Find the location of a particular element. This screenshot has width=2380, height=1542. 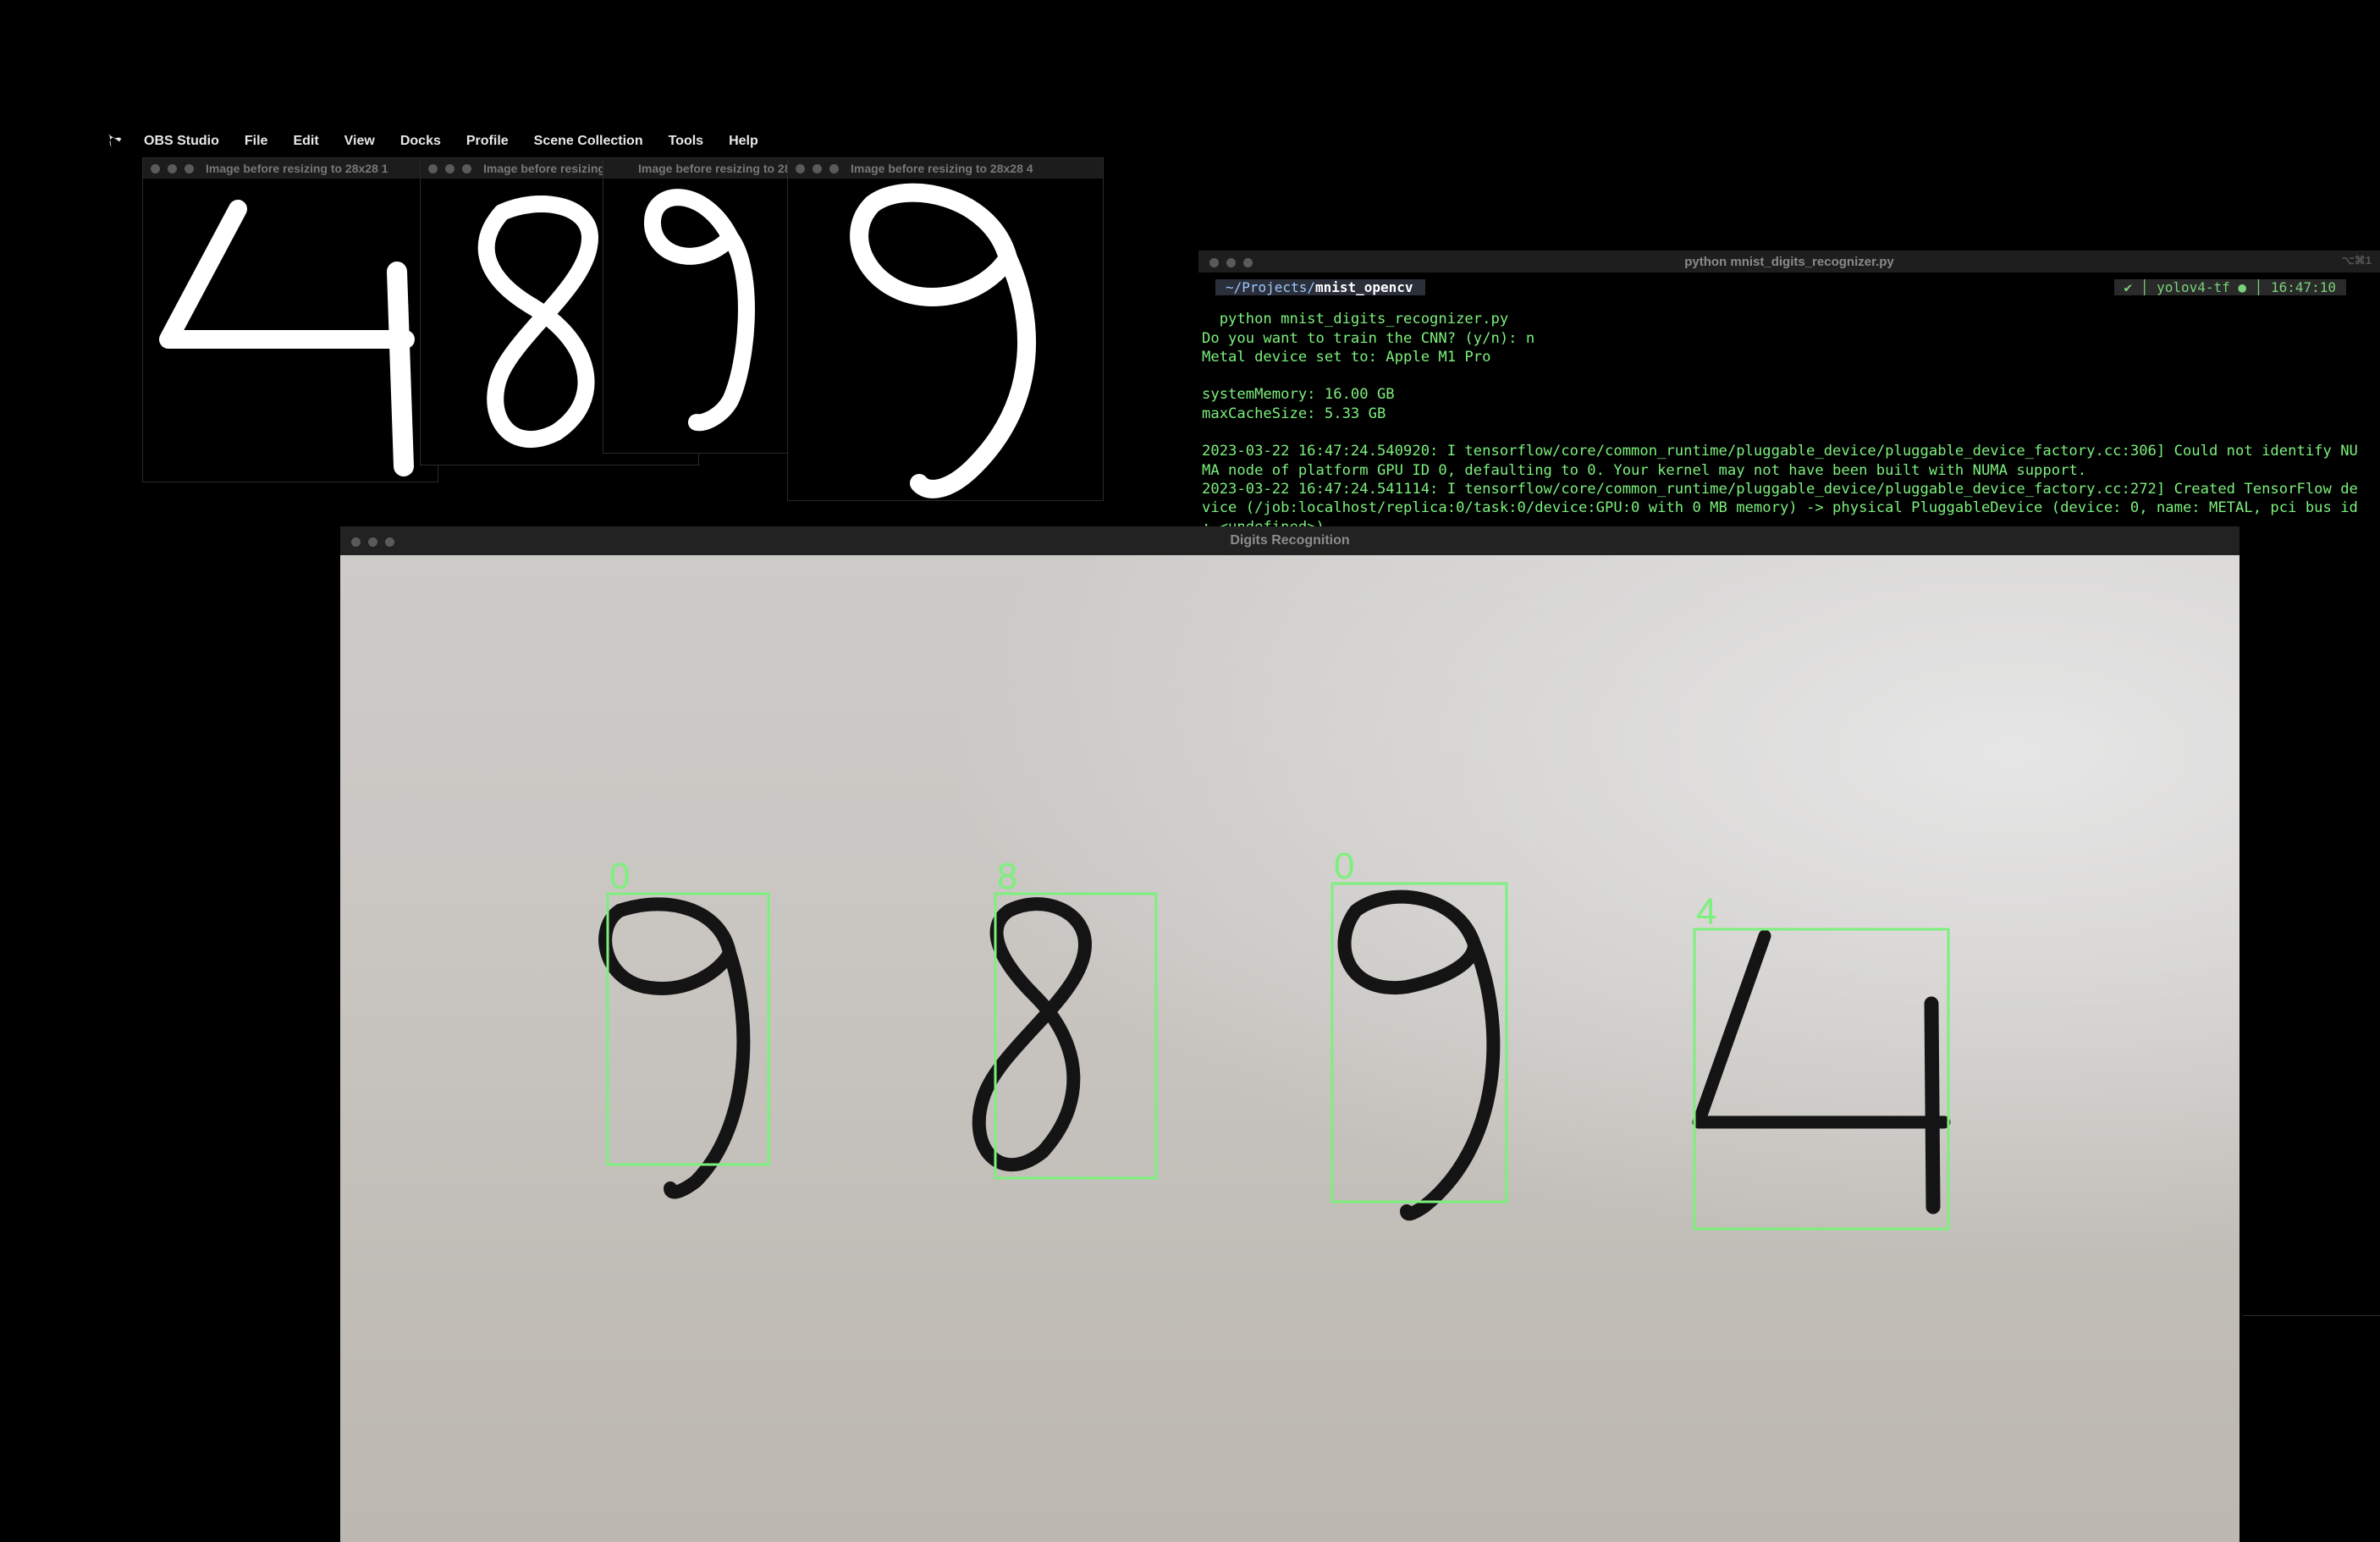

terminal-title: python mnist_digits_recognizer.py is located at coordinates (1789, 261).